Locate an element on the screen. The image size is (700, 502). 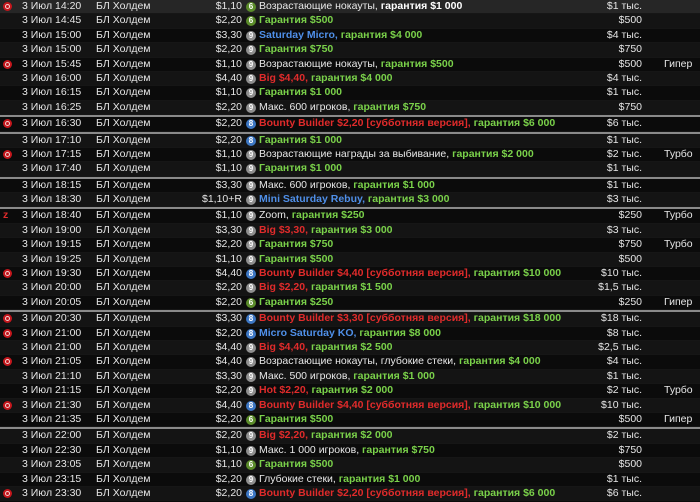
tournament-name: Макс. 600 игроков, гарантия $750 is located at coordinates (424, 107).